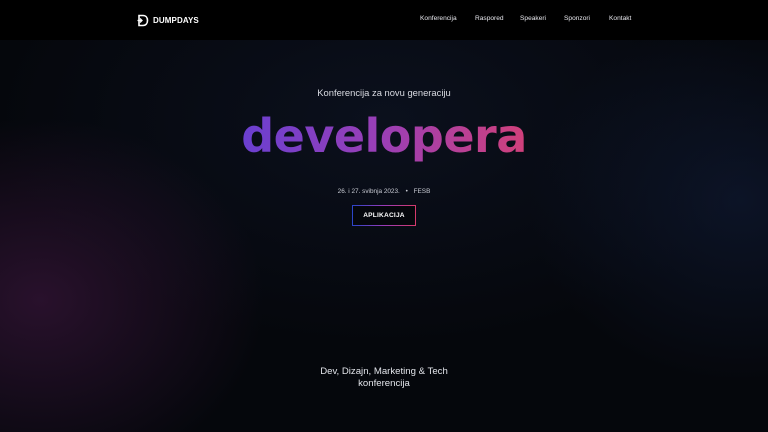  I want to click on nav-link-raspored: Raspored, so click(489, 18).